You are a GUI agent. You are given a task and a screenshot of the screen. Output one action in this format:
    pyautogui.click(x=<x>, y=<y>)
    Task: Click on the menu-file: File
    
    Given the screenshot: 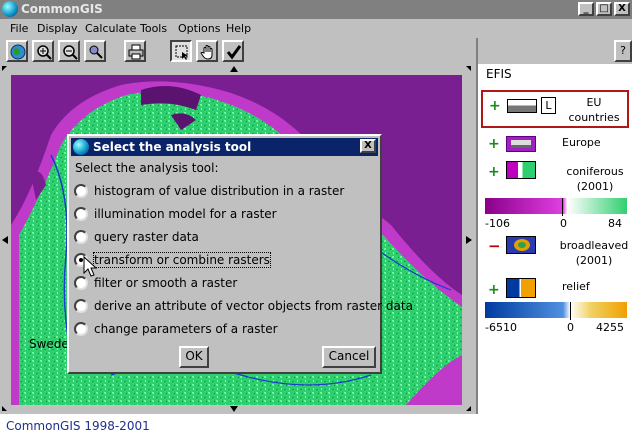 What is the action you would take?
    pyautogui.click(x=19, y=28)
    